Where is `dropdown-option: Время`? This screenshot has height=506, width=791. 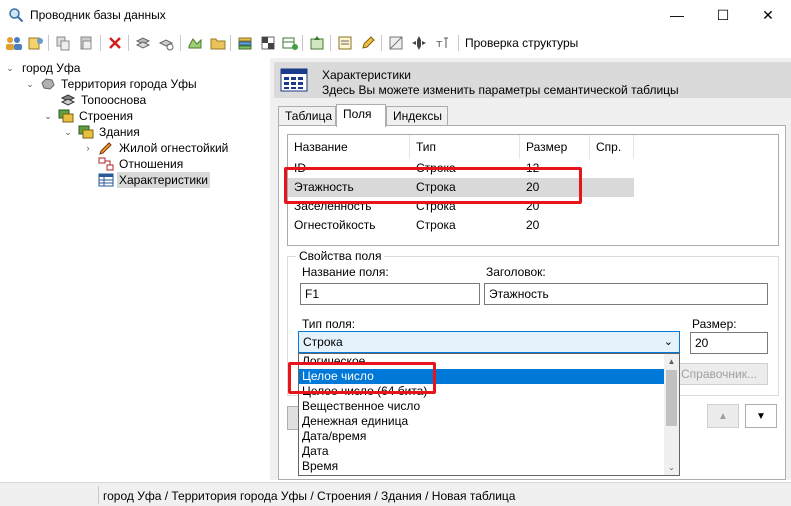 dropdown-option: Время is located at coordinates (482, 466).